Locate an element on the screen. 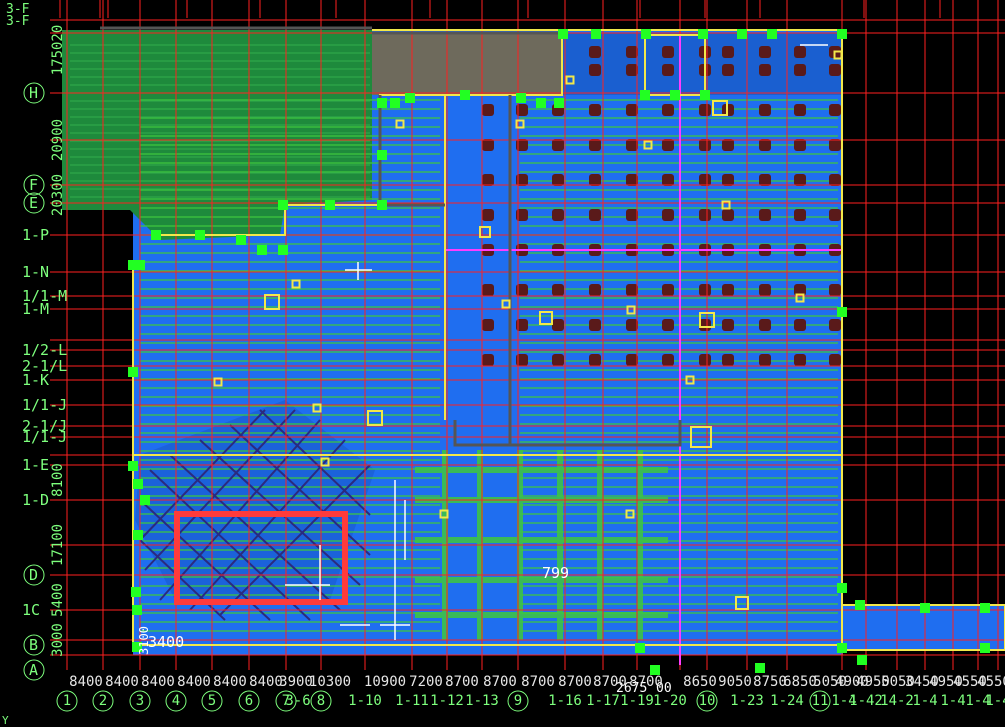 Image resolution: width=1005 pixels, height=727 pixels. col-grid-12: 1-13 is located at coordinates (482, 701).